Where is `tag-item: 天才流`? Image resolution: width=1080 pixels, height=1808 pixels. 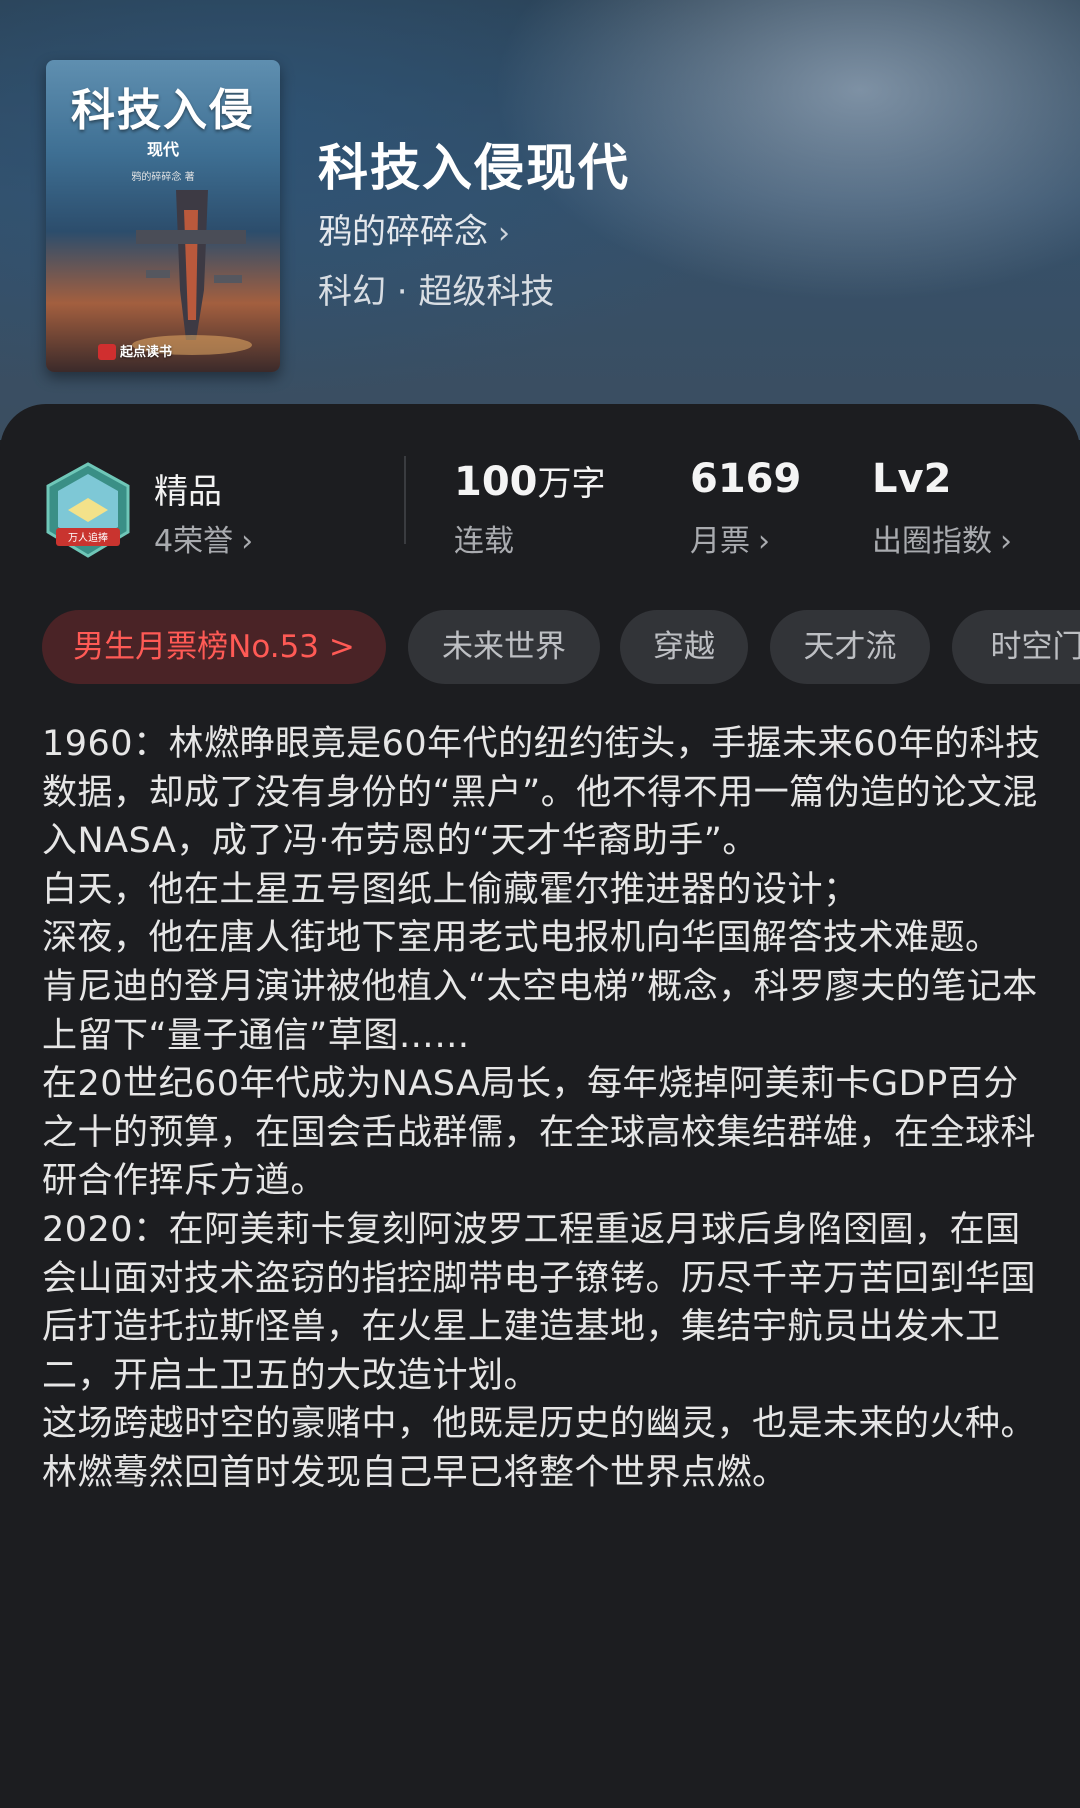
tag-item: 天才流 is located at coordinates (850, 647).